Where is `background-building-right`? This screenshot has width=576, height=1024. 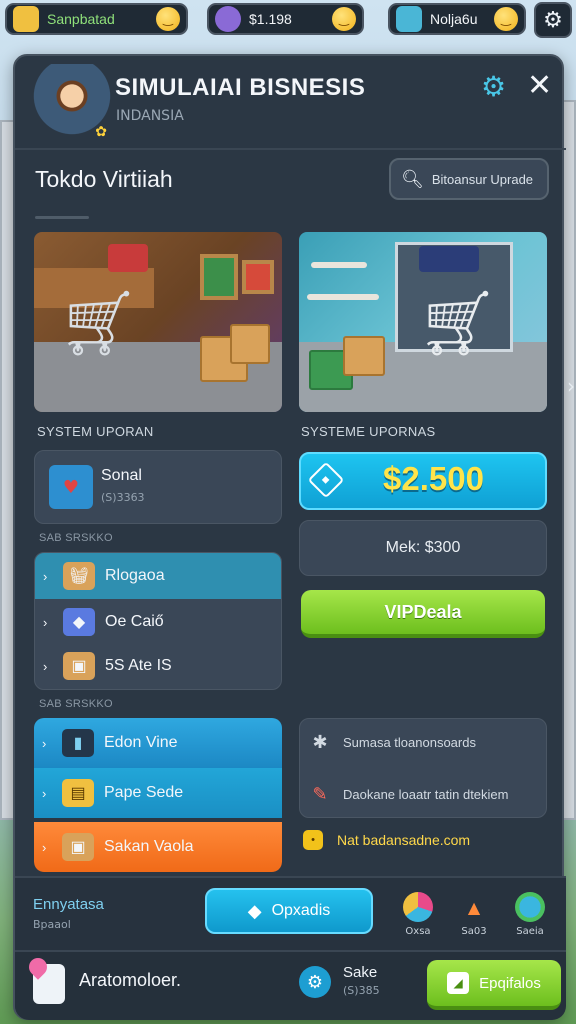
background-building-right is located at coordinates (569, 460).